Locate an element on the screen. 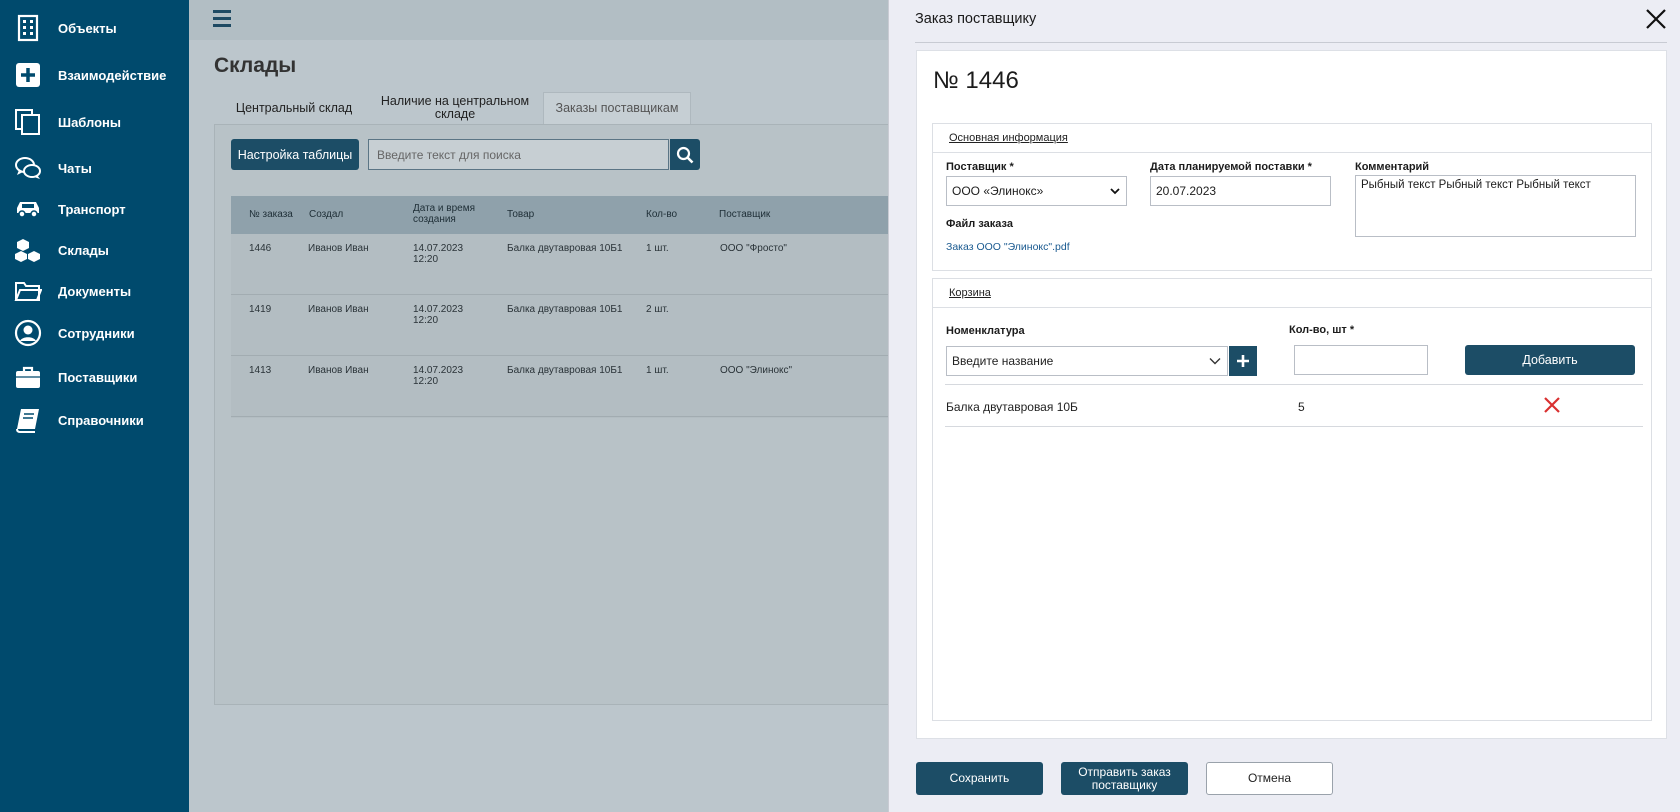 The image size is (1680, 812). tab-central-warehouse: Центральный склад is located at coordinates (294, 108).